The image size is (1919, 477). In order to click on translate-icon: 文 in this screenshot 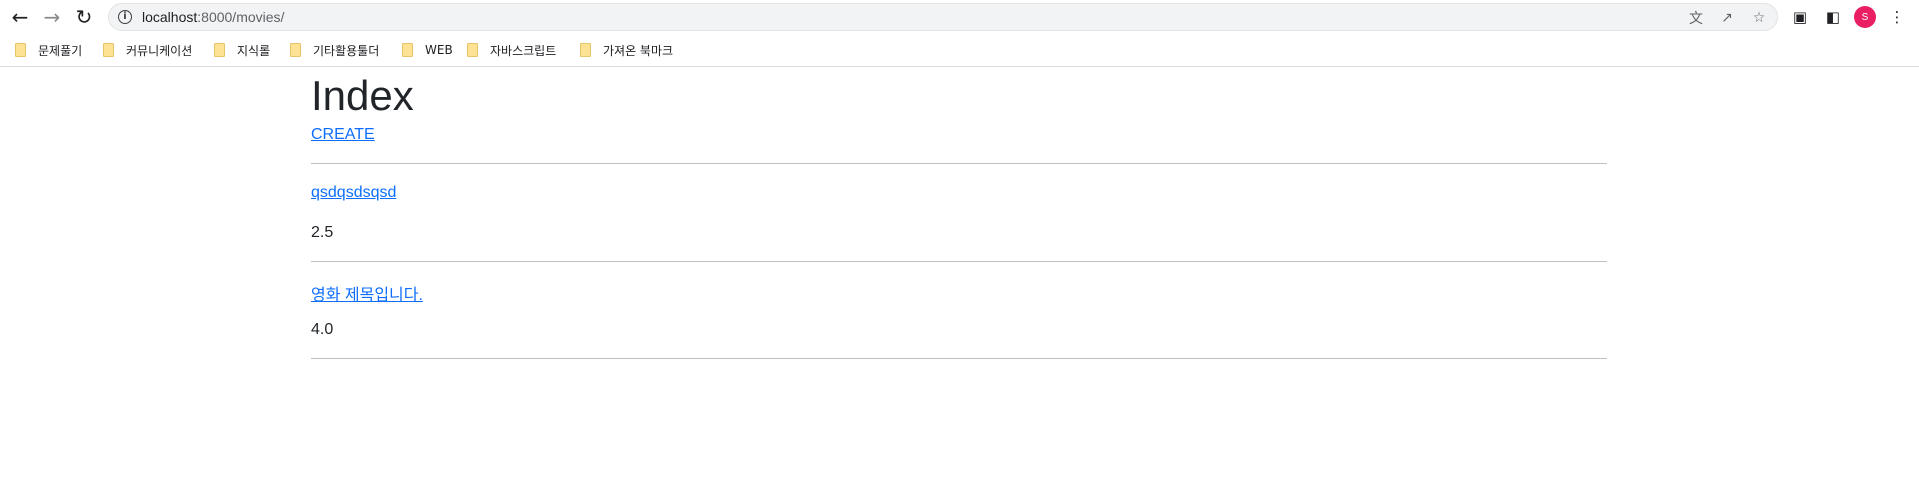, I will do `click(1696, 18)`.